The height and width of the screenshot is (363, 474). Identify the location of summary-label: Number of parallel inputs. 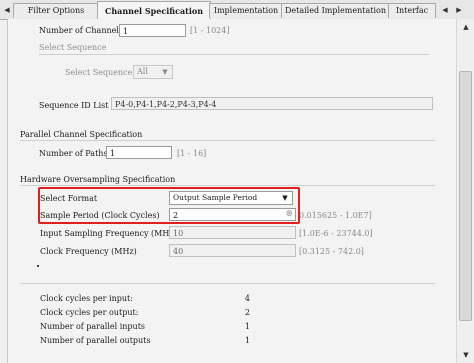
(93, 326).